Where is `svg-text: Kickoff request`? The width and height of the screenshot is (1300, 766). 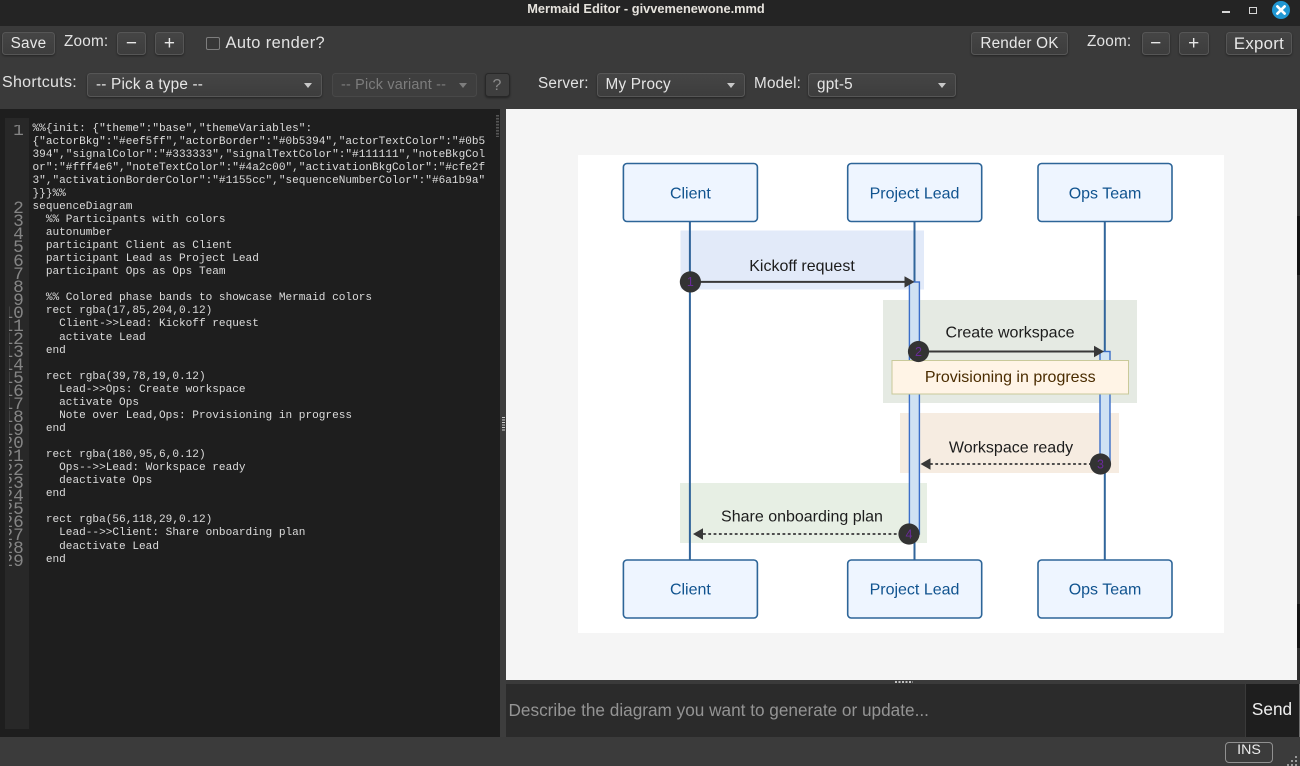 svg-text: Kickoff request is located at coordinates (802, 266).